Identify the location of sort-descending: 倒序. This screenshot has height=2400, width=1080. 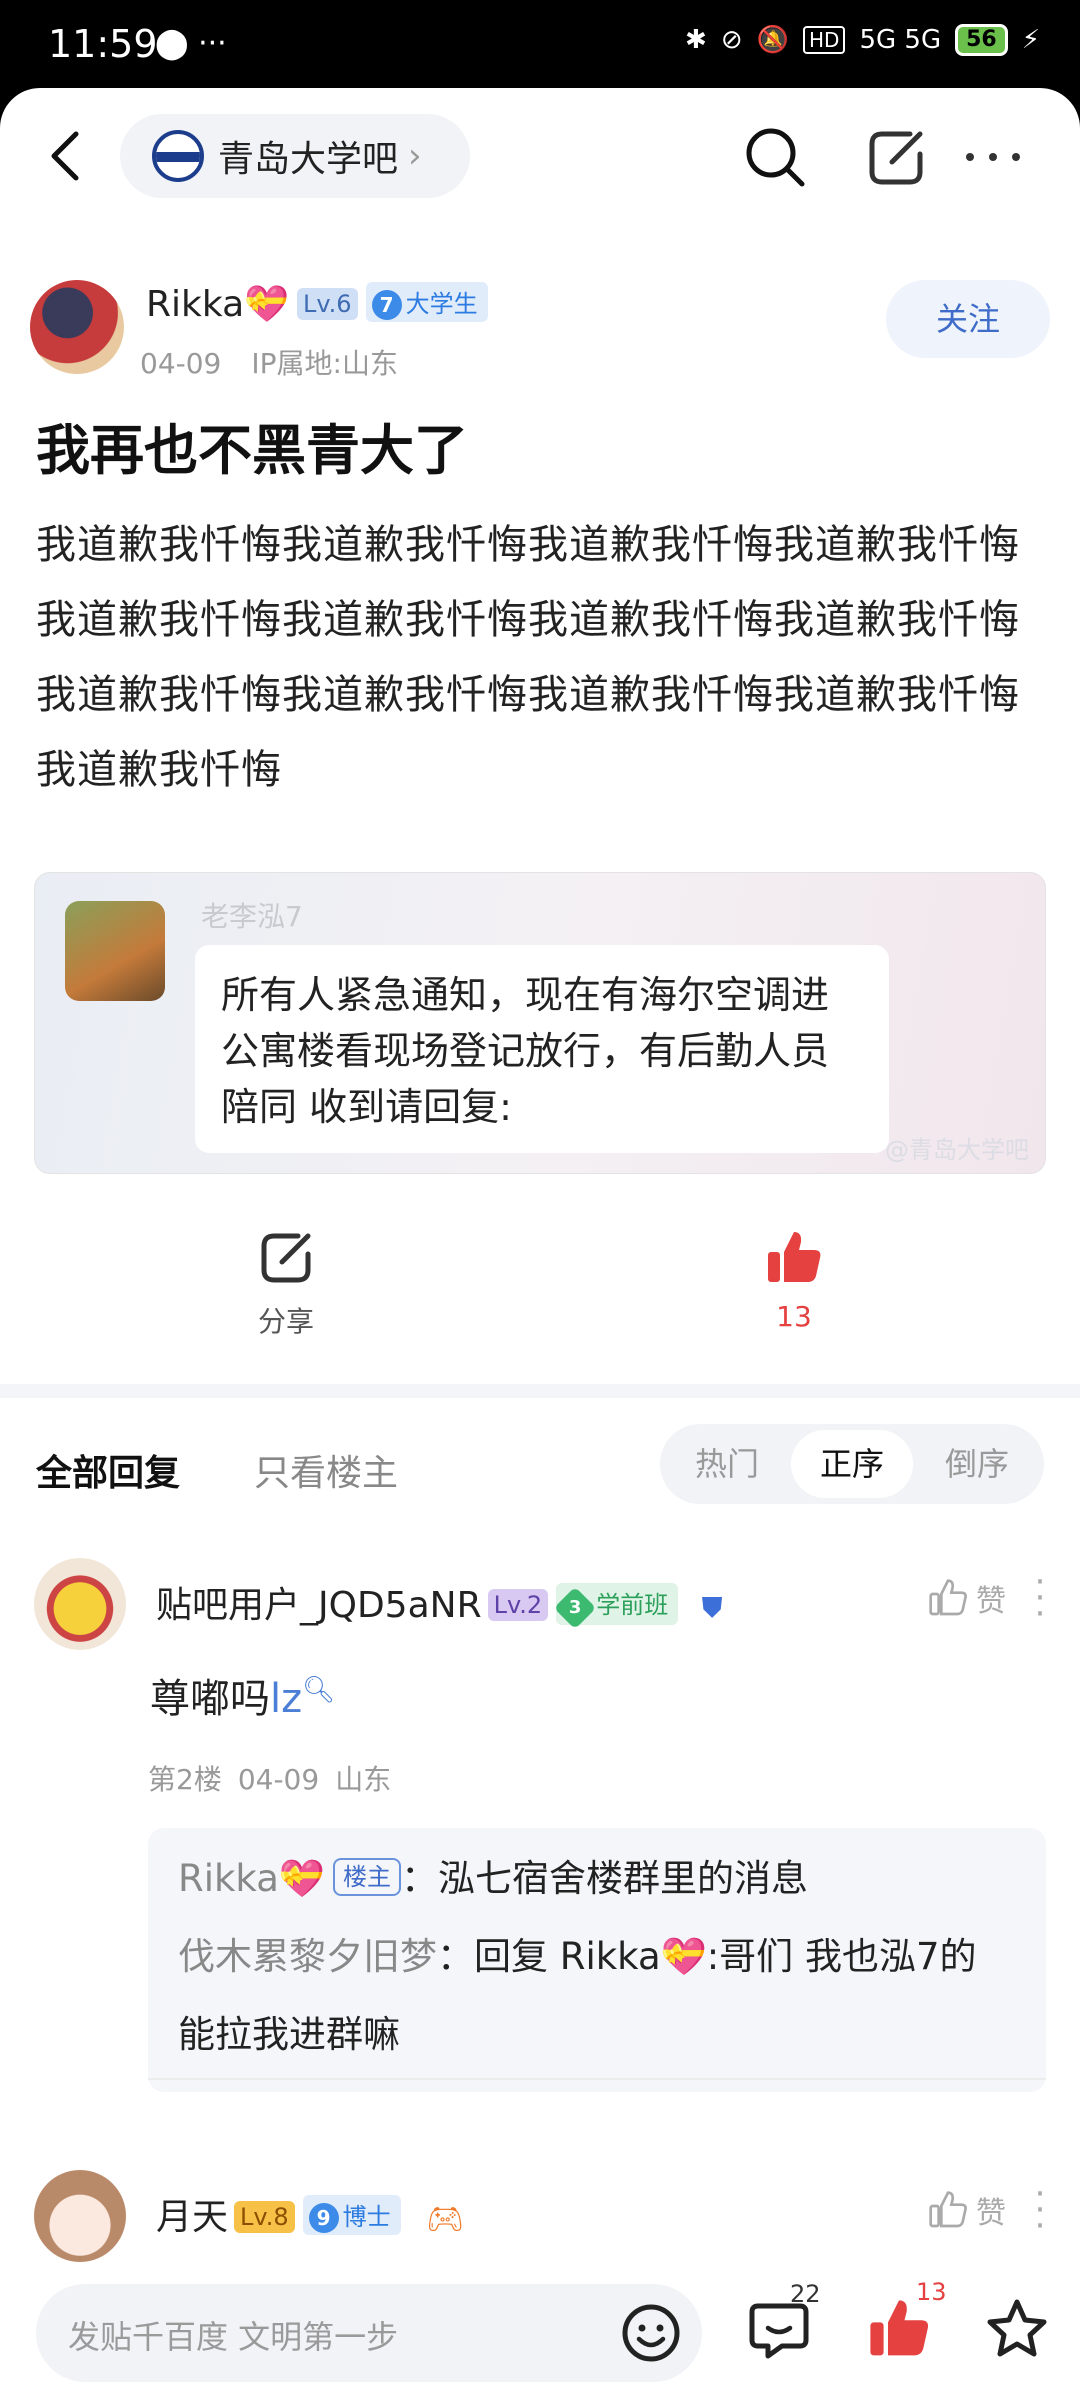
(977, 1464).